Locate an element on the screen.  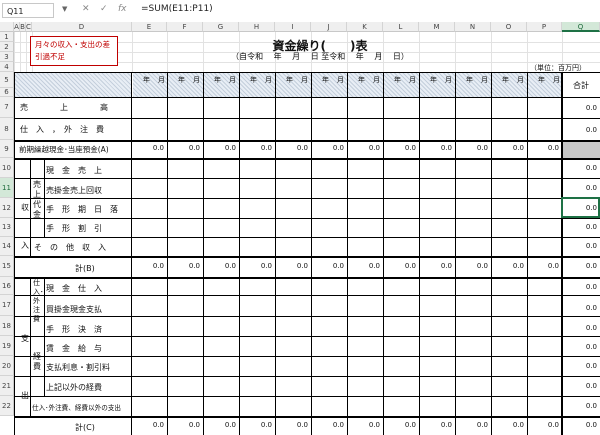
column-header-K: K is located at coordinates (365, 27).